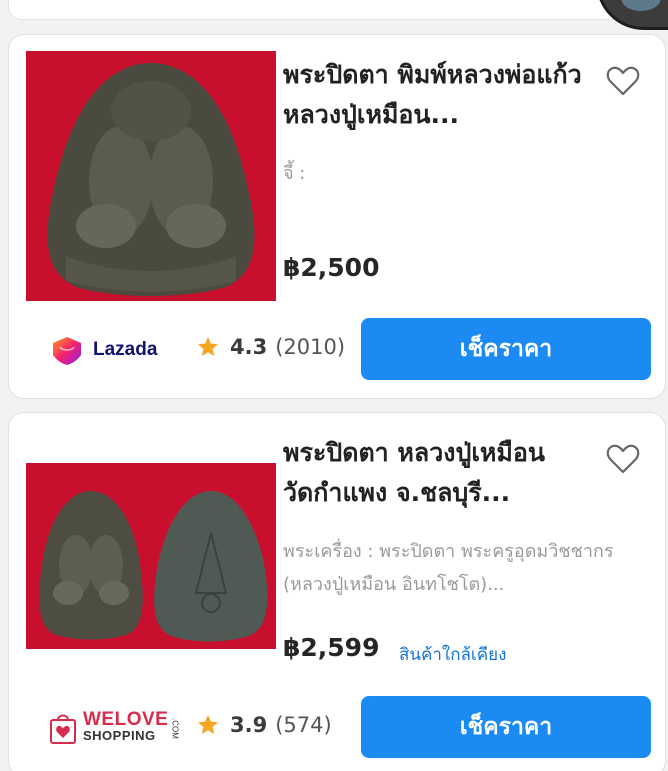  Describe the element at coordinates (67, 351) in the screenshot. I see `lazada-heart-icon` at that location.